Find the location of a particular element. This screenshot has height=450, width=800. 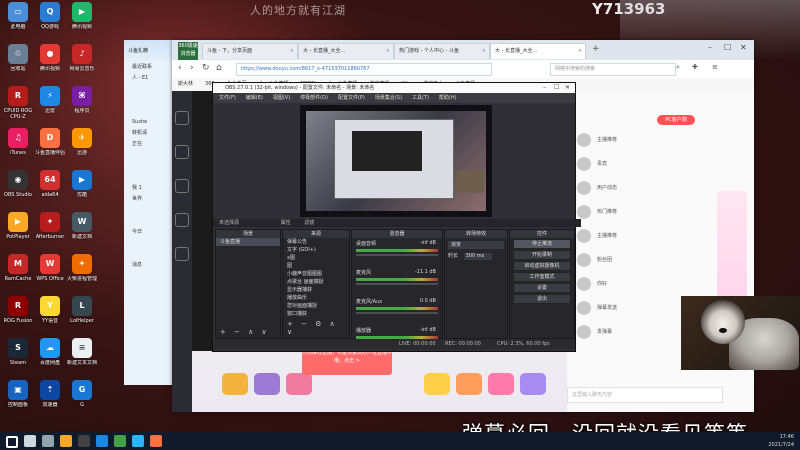

rail-category-icon is located at coordinates (182, 186).